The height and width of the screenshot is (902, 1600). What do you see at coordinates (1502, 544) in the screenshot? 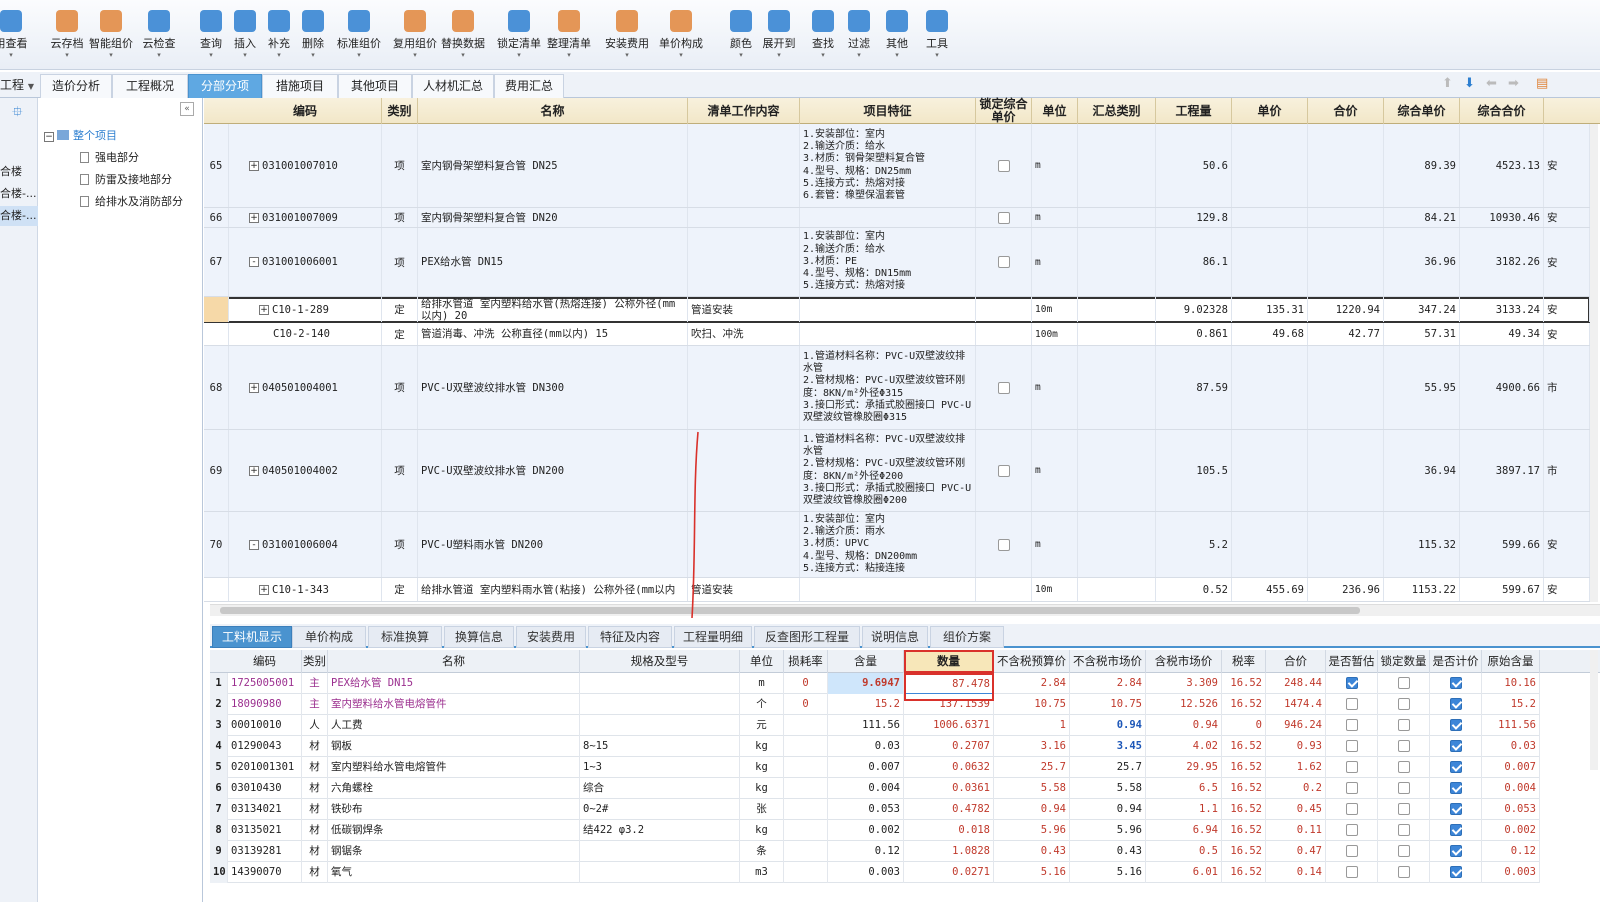
I see `ctotal-cell: 599.66` at bounding box center [1502, 544].